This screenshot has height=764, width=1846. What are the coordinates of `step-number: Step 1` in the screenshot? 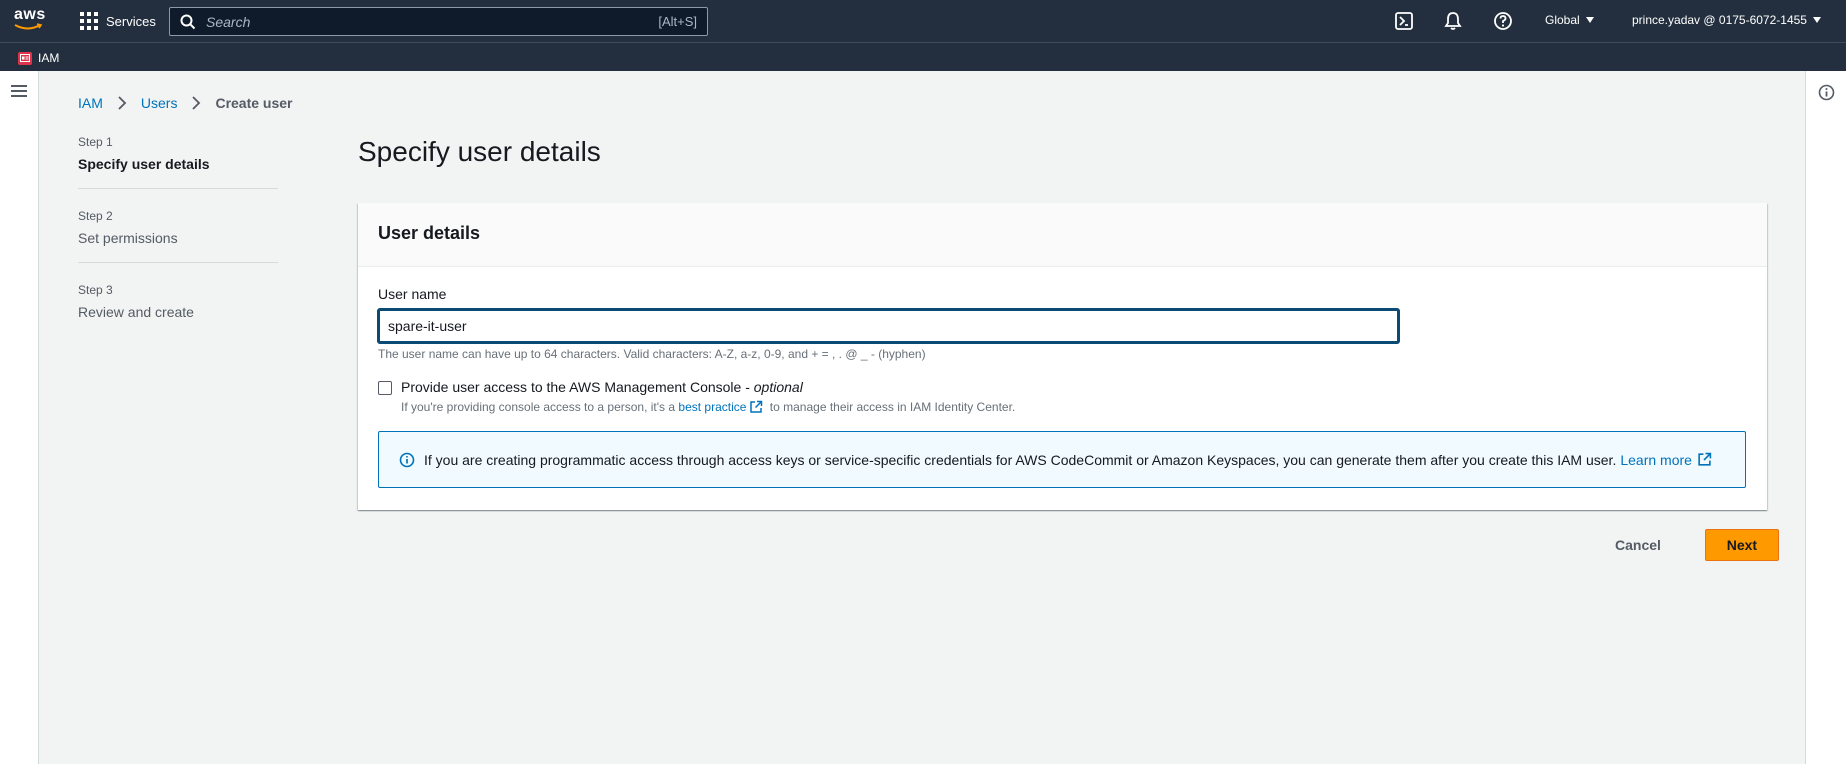 It's located at (95, 142).